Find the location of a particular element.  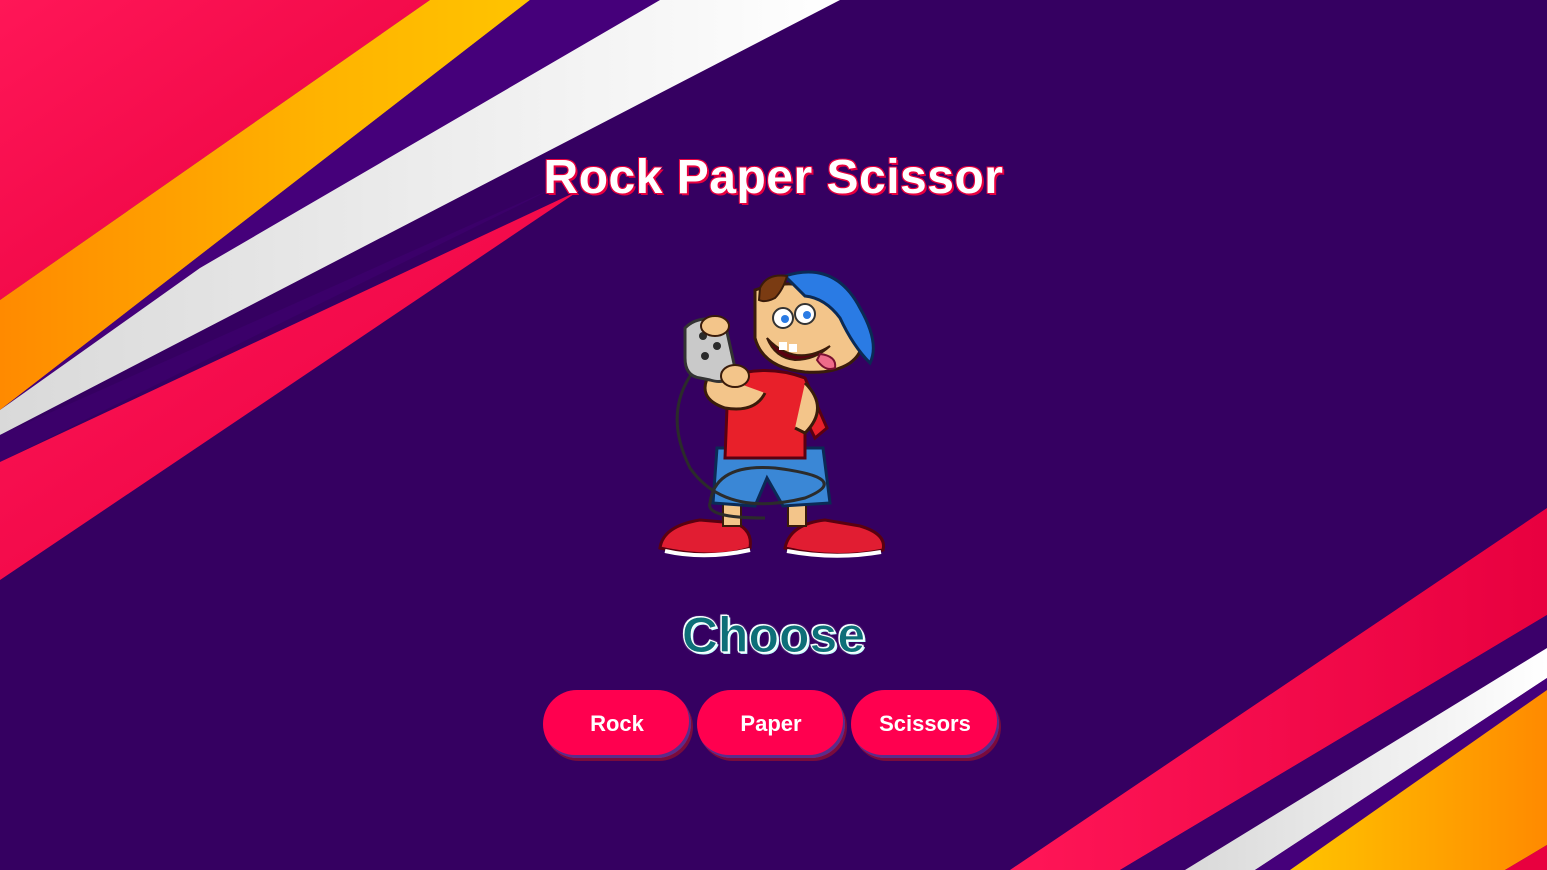

scissors-button: Scissors is located at coordinates (925, 724).